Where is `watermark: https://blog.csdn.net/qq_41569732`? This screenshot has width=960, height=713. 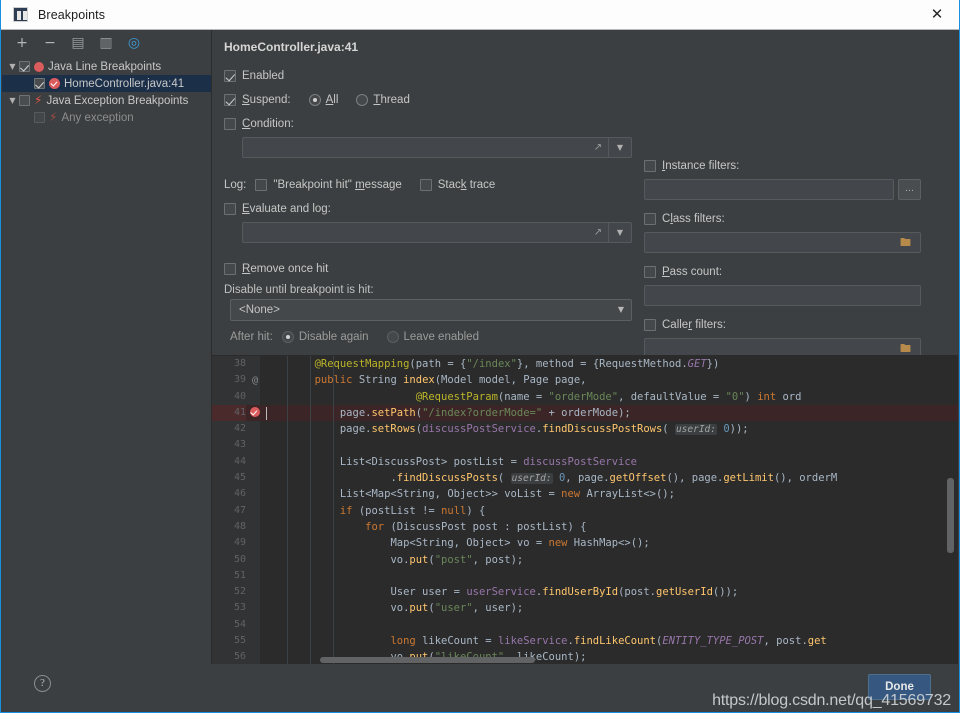 watermark: https://blog.csdn.net/qq_41569732 is located at coordinates (831, 700).